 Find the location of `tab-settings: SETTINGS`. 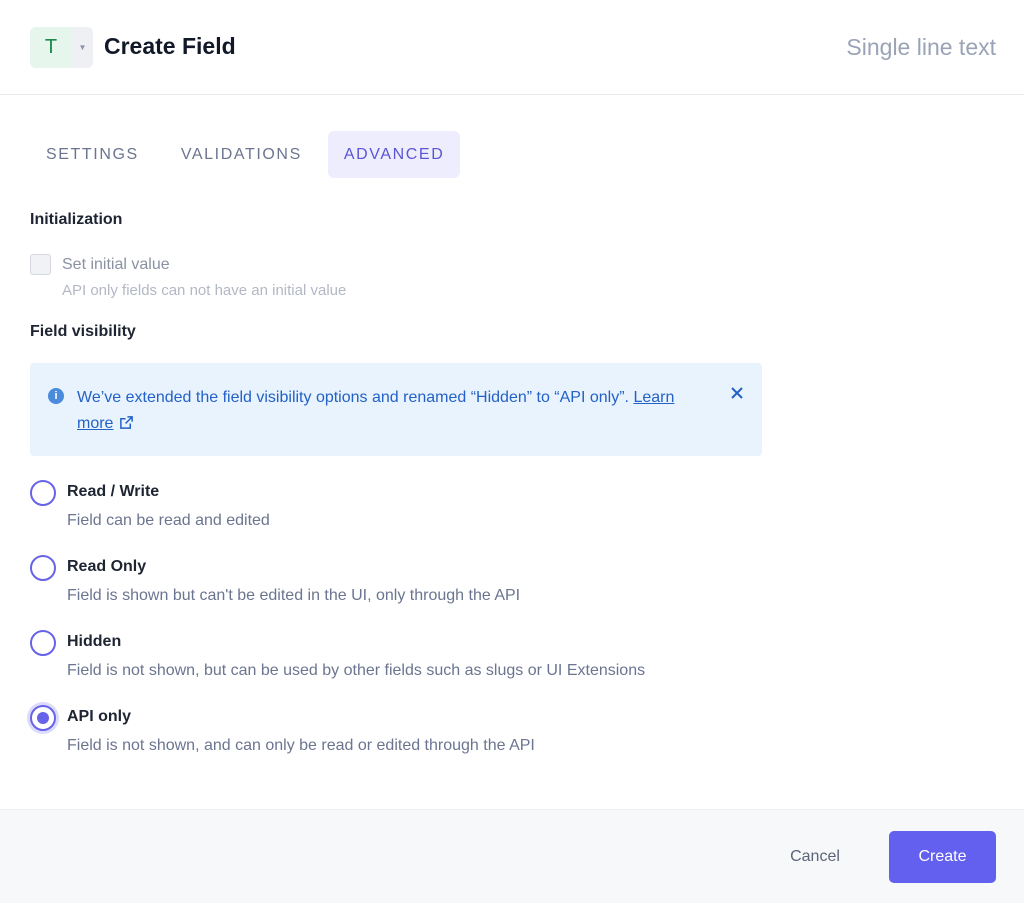

tab-settings: SETTINGS is located at coordinates (92, 154).